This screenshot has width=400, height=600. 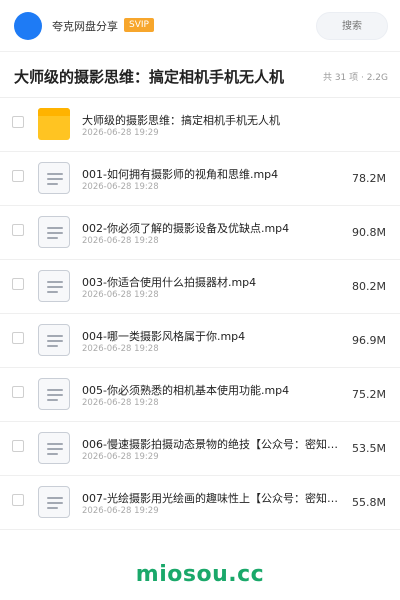 I want to click on item-size: 90.8M, so click(x=369, y=232).